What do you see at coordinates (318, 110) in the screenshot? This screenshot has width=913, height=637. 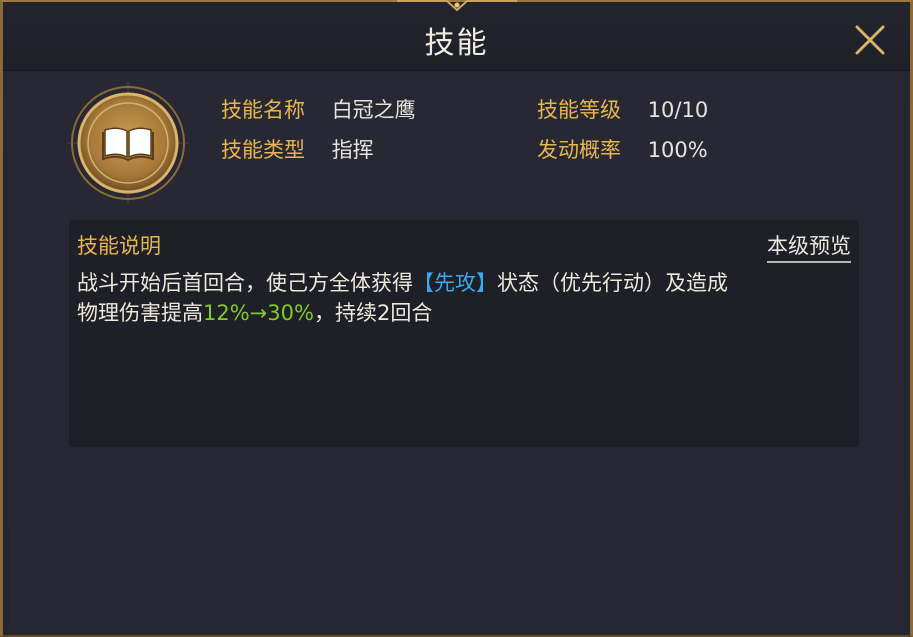 I see `skill-name-row: 技能名称 白冠之鹰` at bounding box center [318, 110].